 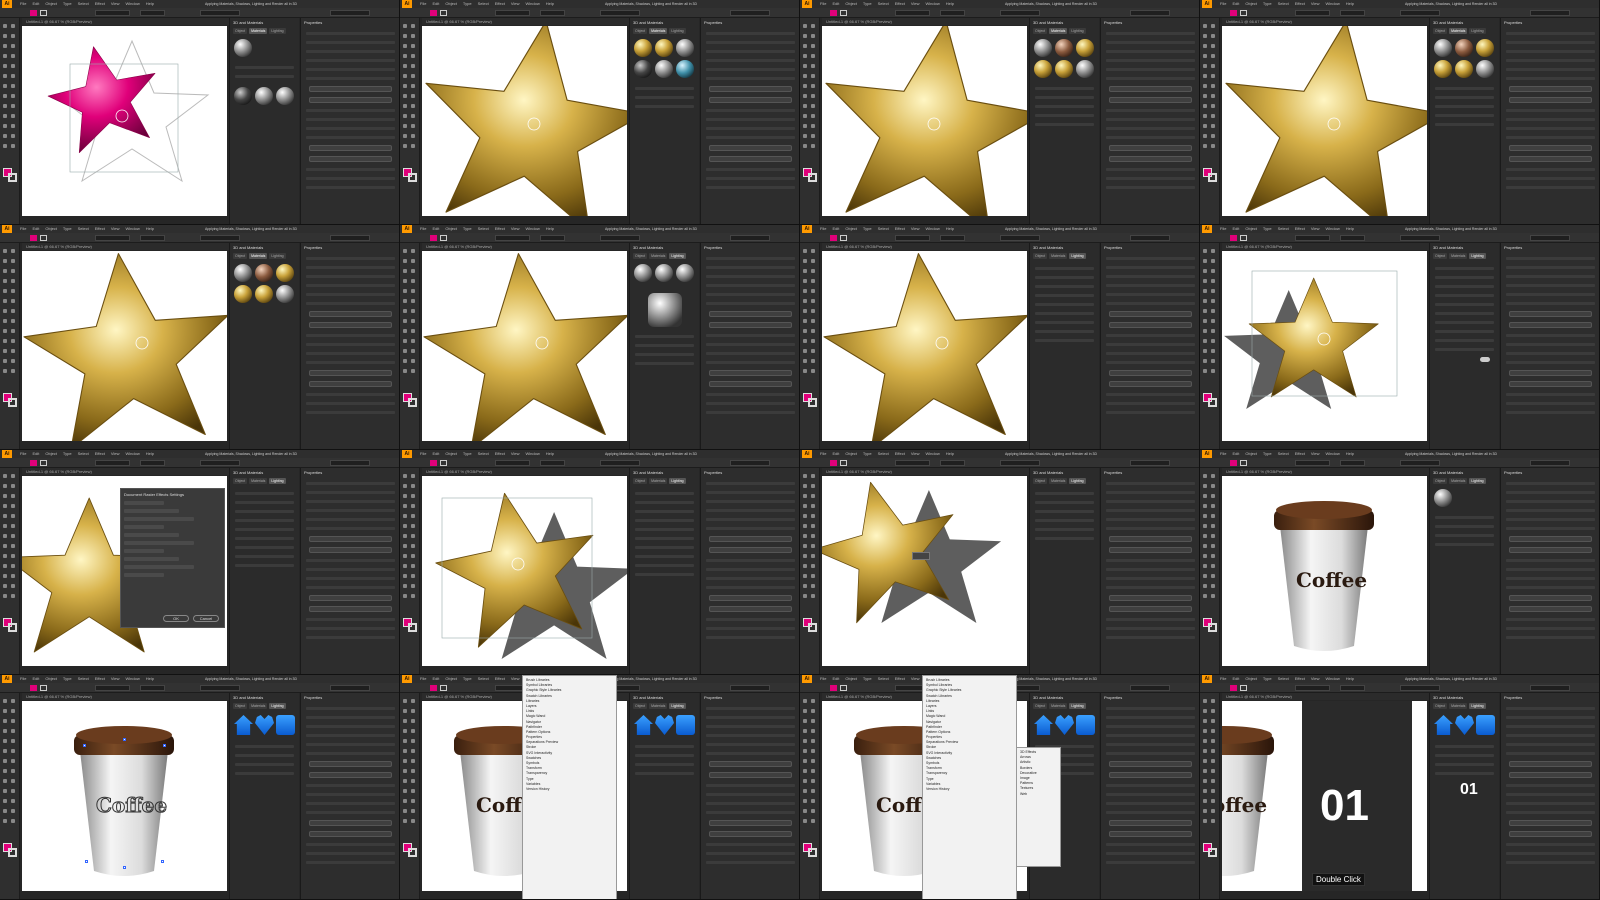 I want to click on tab-lighting: Lighting, so click(x=677, y=256).